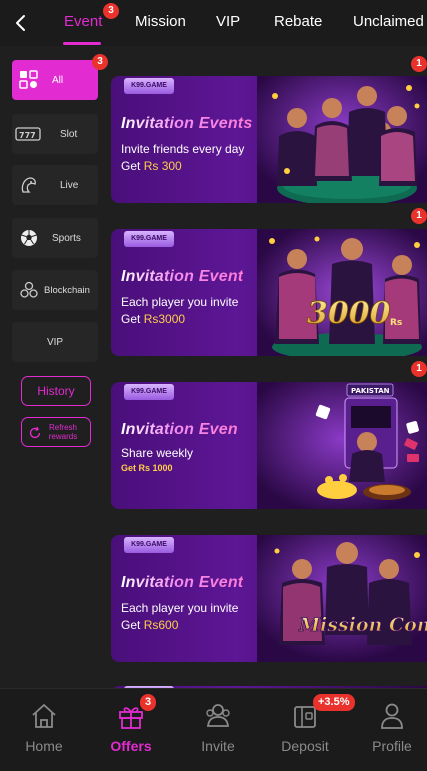 This screenshot has width=427, height=771. I want to click on category-sports: Sports, so click(55, 238).